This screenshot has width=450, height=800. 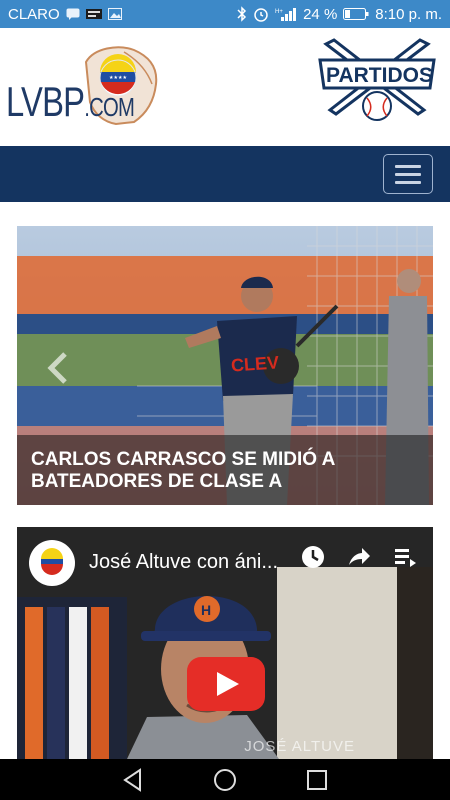 I want to click on partidos-button: PARTIDOS, so click(x=377, y=80).